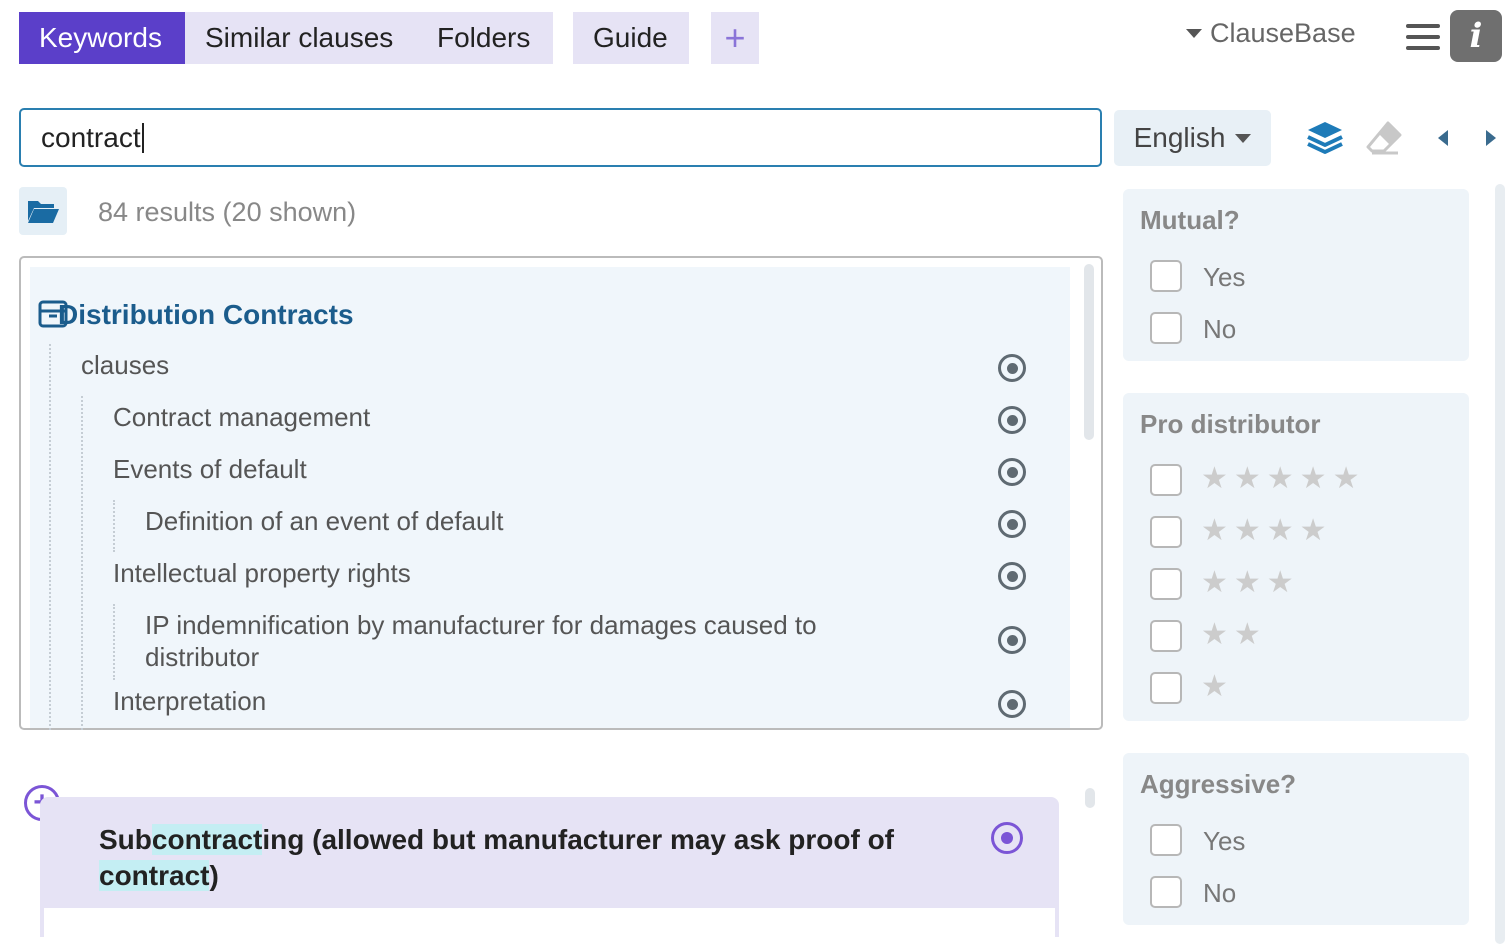  What do you see at coordinates (549, 923) in the screenshot?
I see `clause-body` at bounding box center [549, 923].